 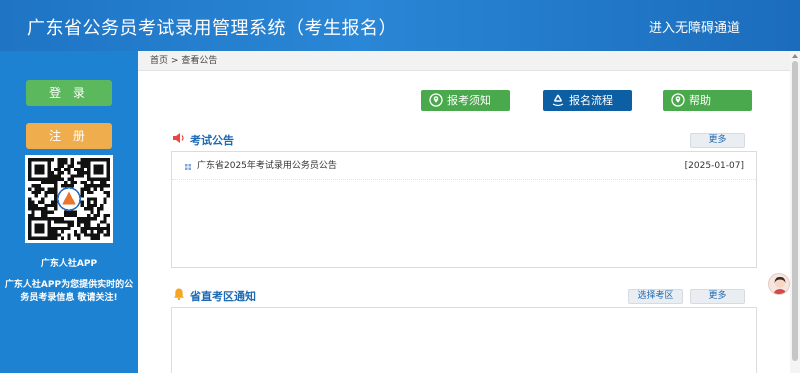 I want to click on grid-bullet-icon, so click(x=188, y=167).